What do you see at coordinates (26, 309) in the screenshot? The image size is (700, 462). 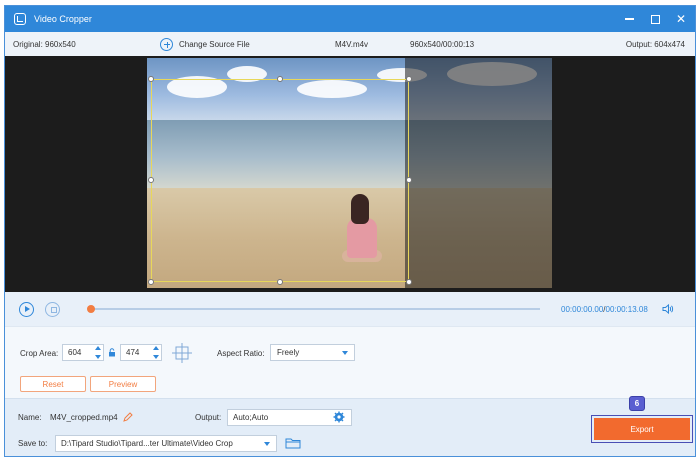 I see `play-button` at bounding box center [26, 309].